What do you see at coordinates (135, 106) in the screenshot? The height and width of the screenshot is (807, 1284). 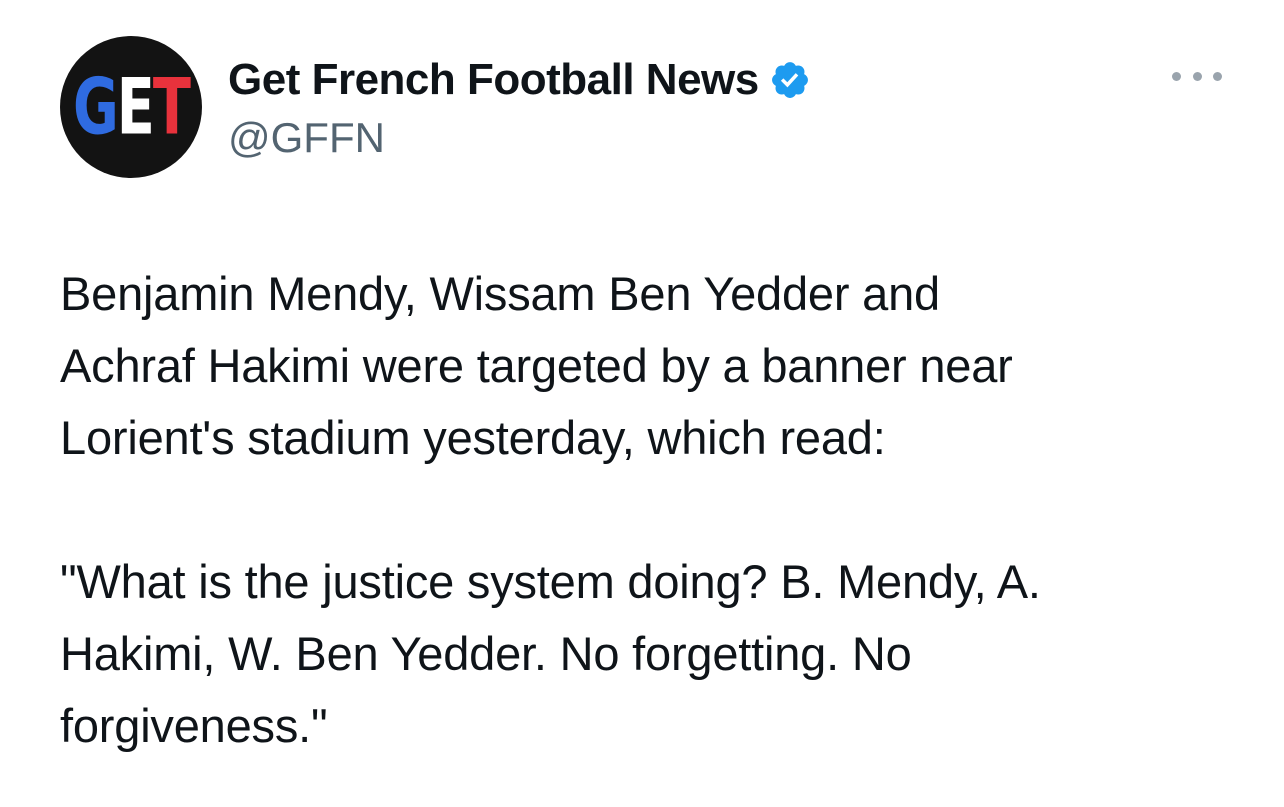 I see `logo-letter-e: E` at bounding box center [135, 106].